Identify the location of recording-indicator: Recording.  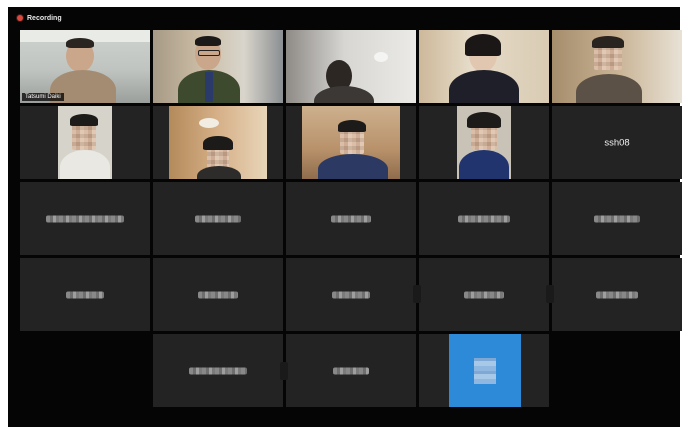
(39, 18).